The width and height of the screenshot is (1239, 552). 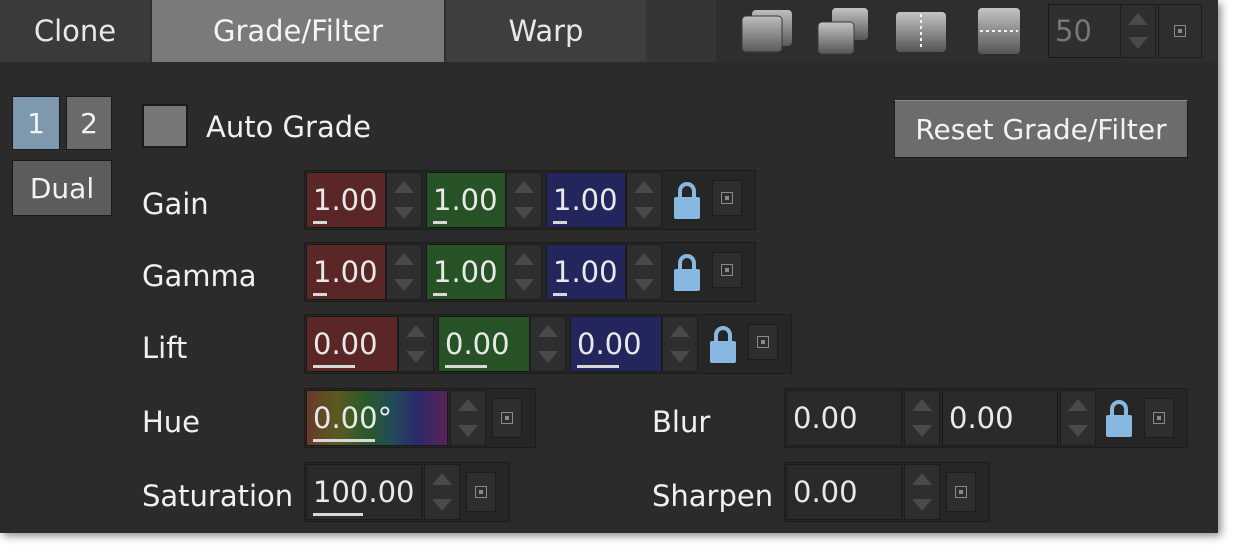 What do you see at coordinates (466, 272) in the screenshot?
I see `gamma-green-field: 1.00` at bounding box center [466, 272].